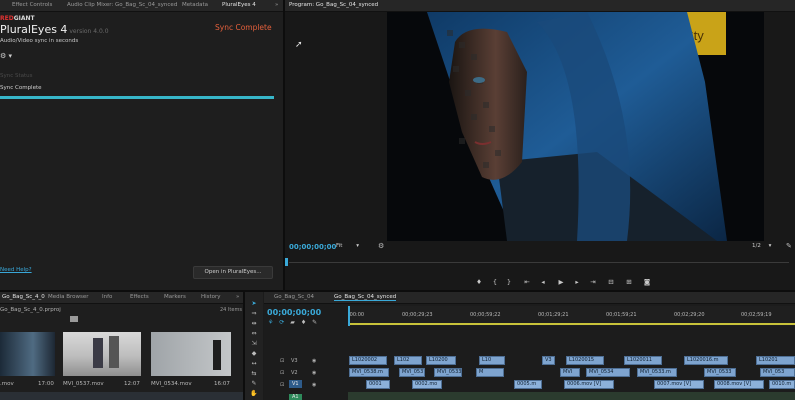 The height and width of the screenshot is (400, 795). Describe the element at coordinates (571, 396) in the screenshot. I see `audio-track-a1` at that location.